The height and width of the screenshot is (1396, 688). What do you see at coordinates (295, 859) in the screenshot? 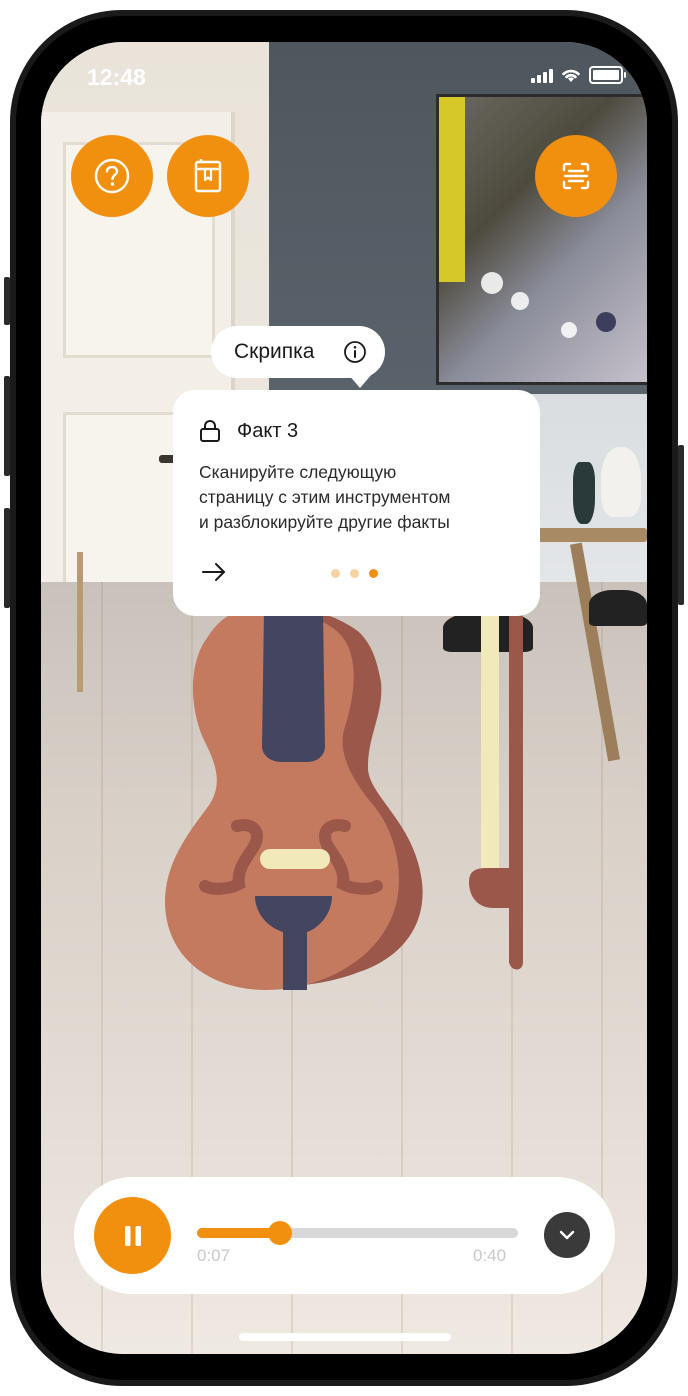
I see `violin-bridge` at bounding box center [295, 859].